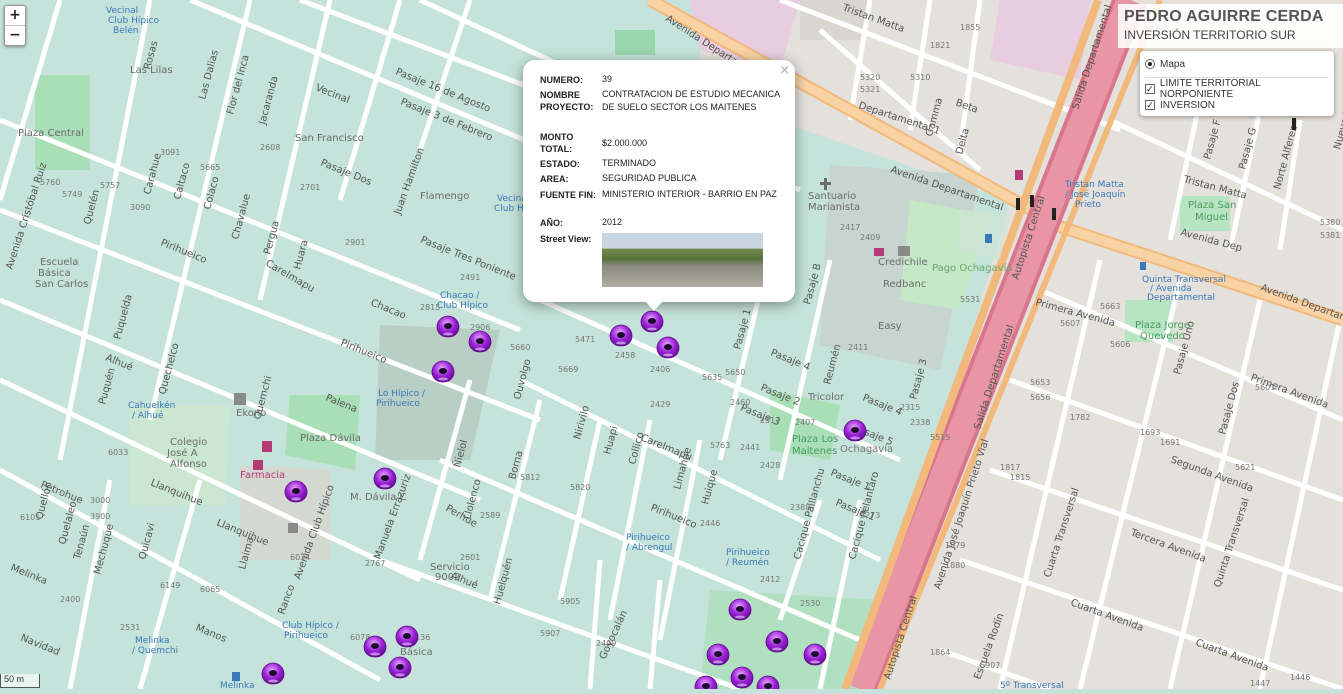  What do you see at coordinates (625, 143) in the screenshot?
I see `popup-value-monto: $2.000.000` at bounding box center [625, 143].